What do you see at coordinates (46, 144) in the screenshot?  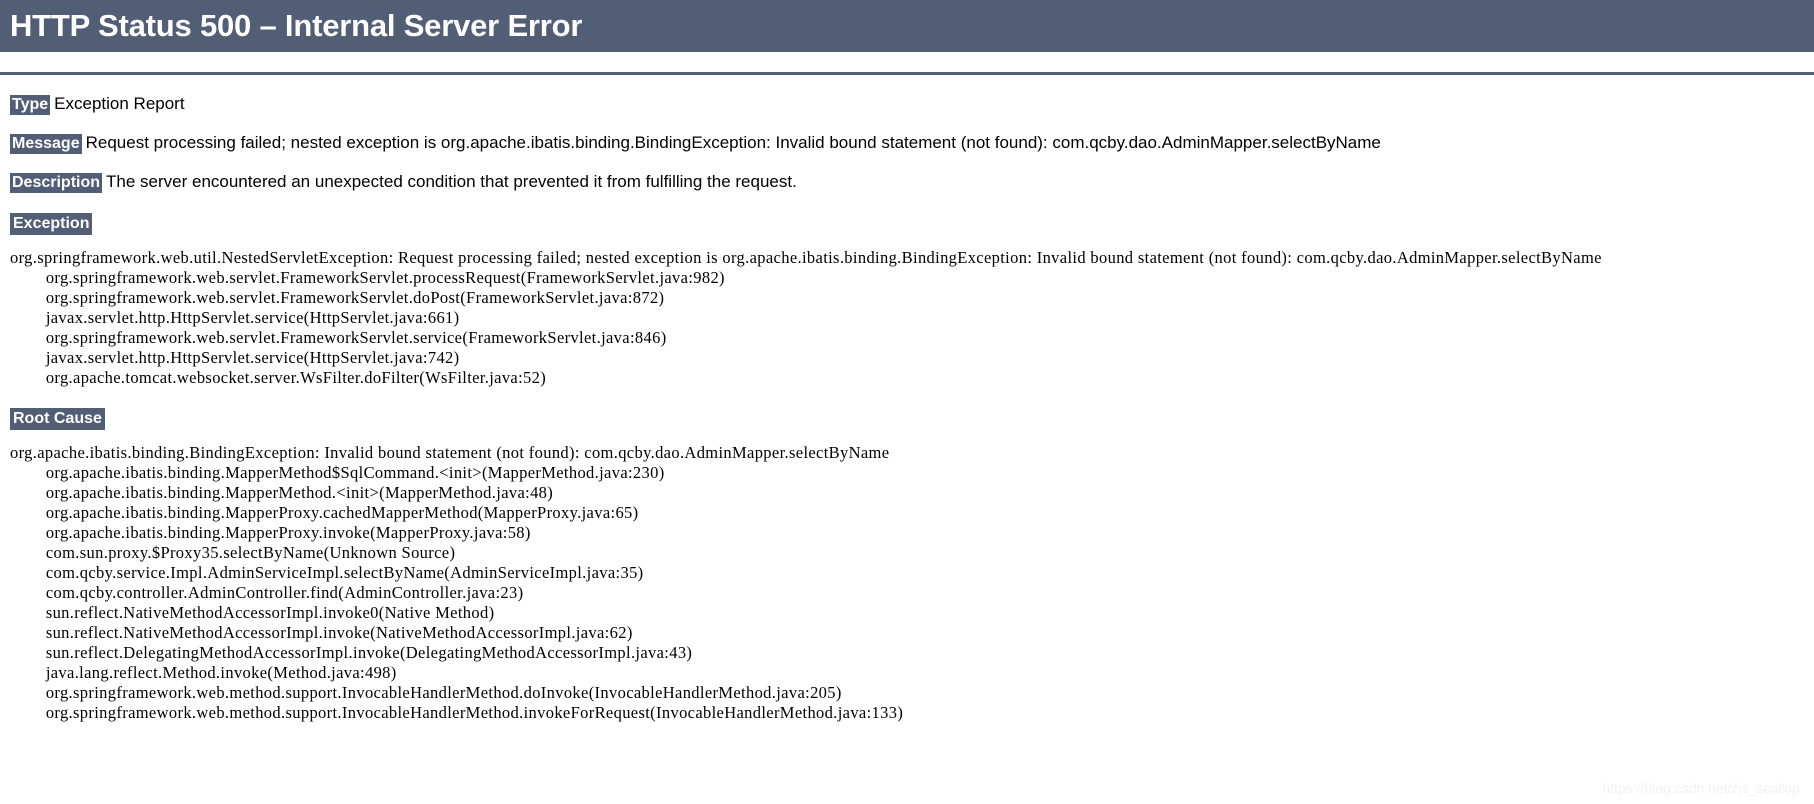 I see `field-label: Message` at bounding box center [46, 144].